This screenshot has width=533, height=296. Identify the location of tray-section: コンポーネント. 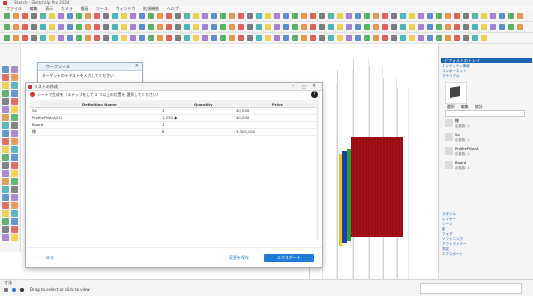
(454, 71).